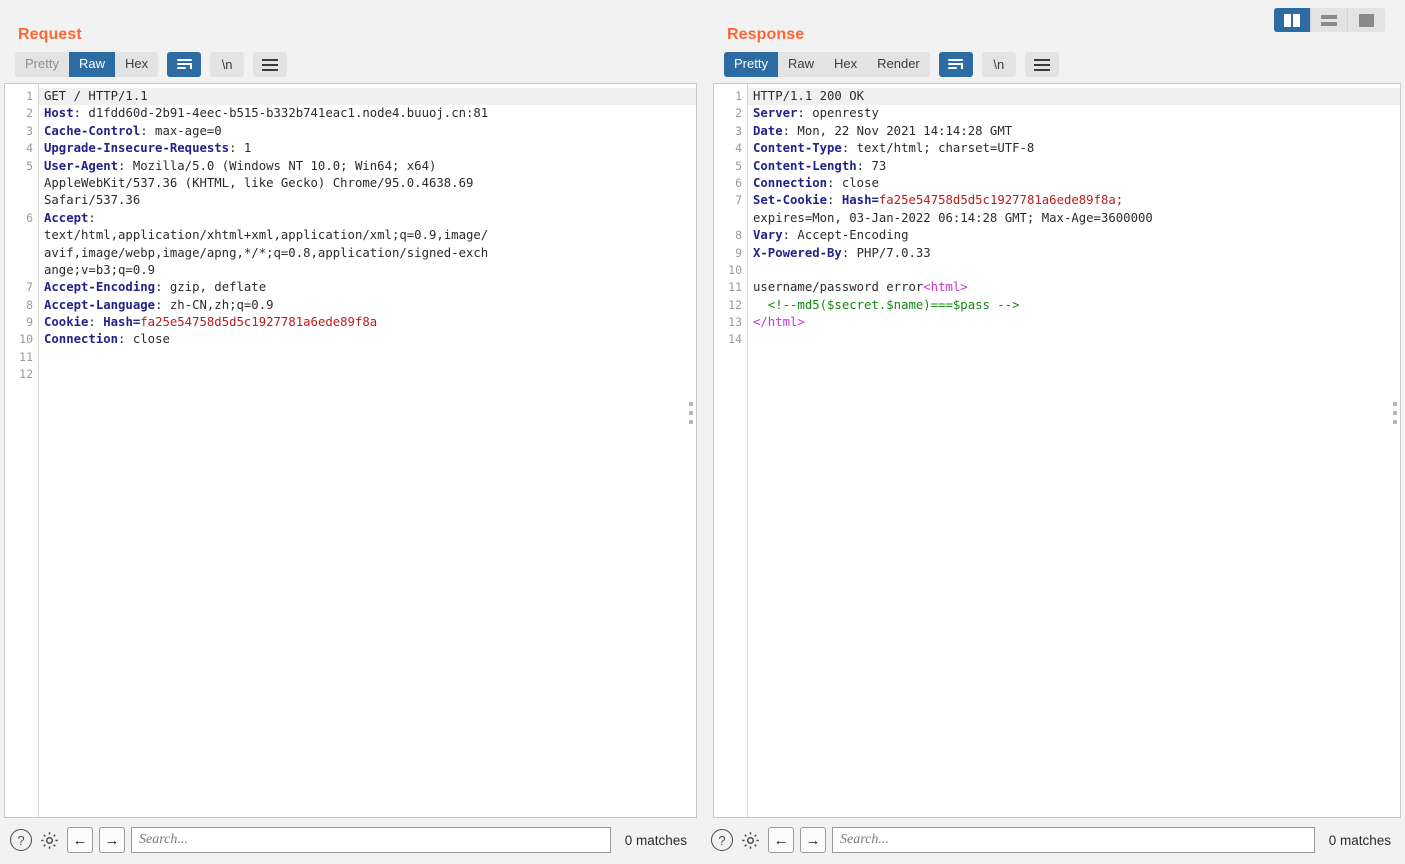 Image resolution: width=1405 pixels, height=864 pixels. I want to click on response-resize-handle, so click(1395, 413).